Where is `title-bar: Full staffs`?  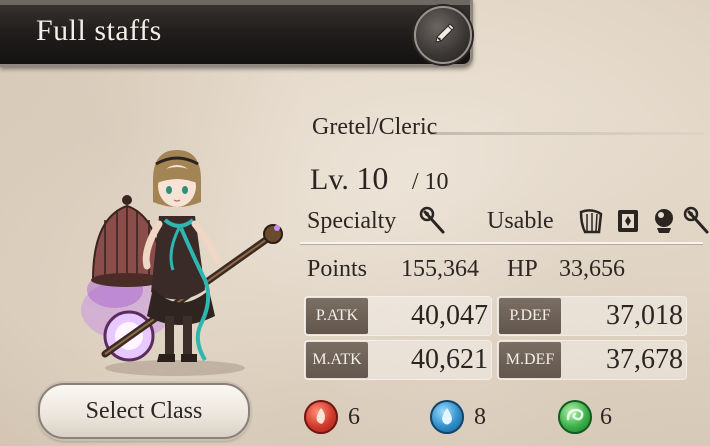
title-bar: Full staffs is located at coordinates (236, 33).